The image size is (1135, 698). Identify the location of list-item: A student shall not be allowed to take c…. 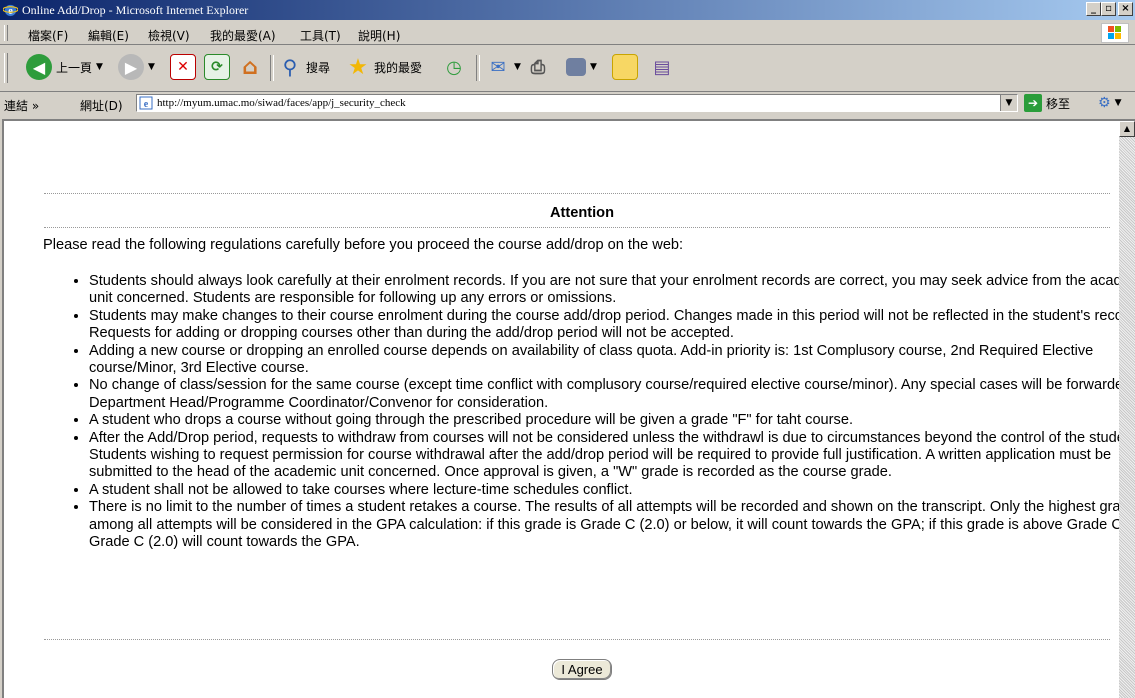
(612, 490).